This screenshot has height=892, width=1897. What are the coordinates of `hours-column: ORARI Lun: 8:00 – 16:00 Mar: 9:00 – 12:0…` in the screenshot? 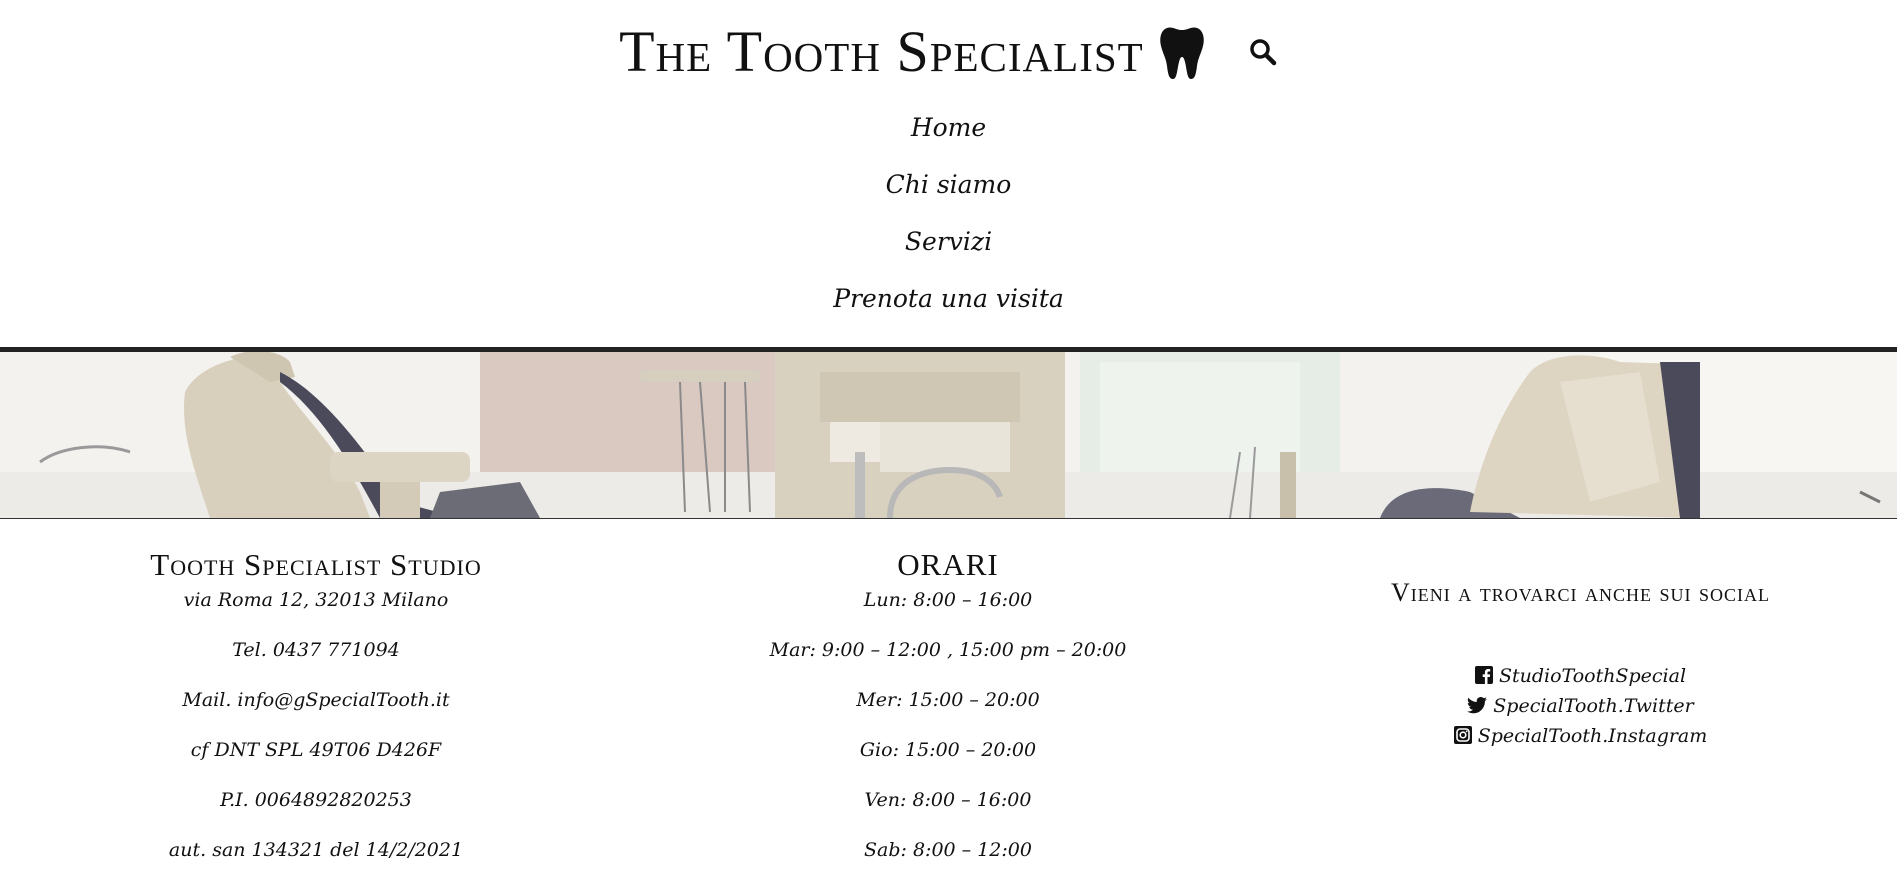 It's located at (948, 702).